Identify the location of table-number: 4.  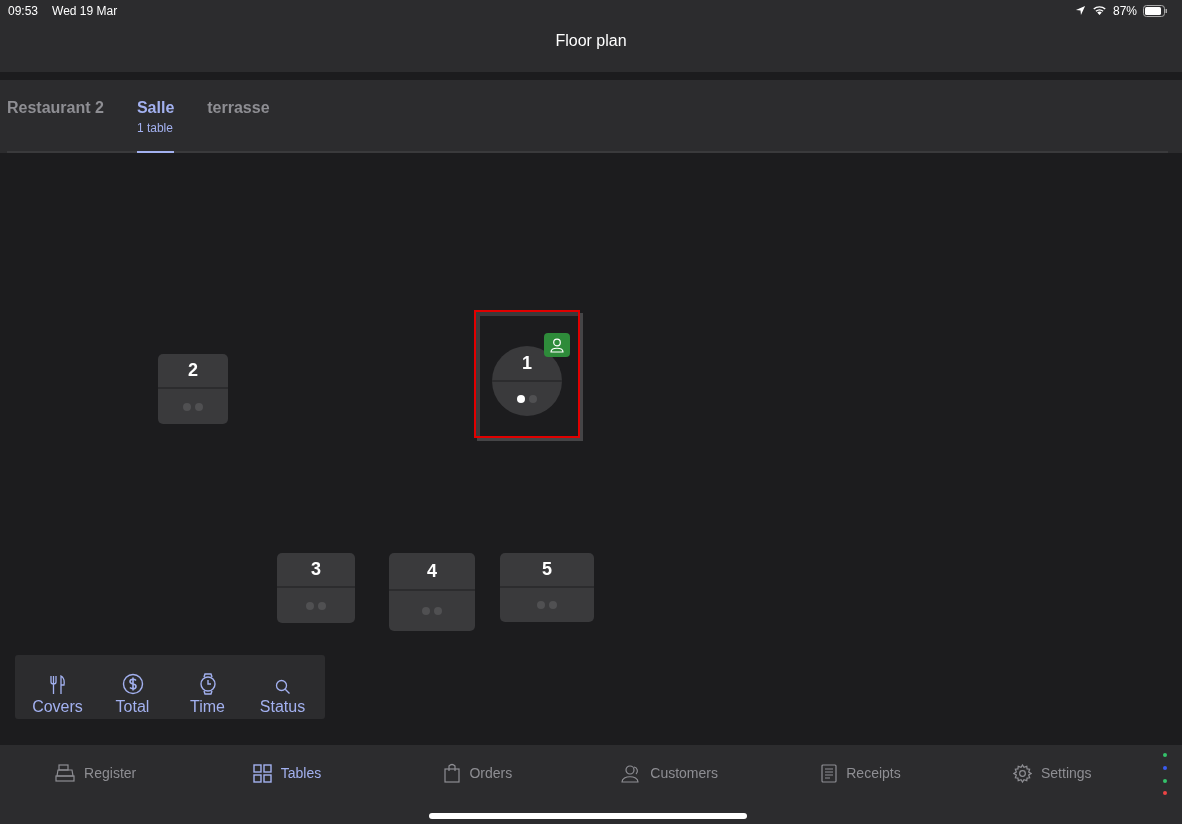
(432, 571).